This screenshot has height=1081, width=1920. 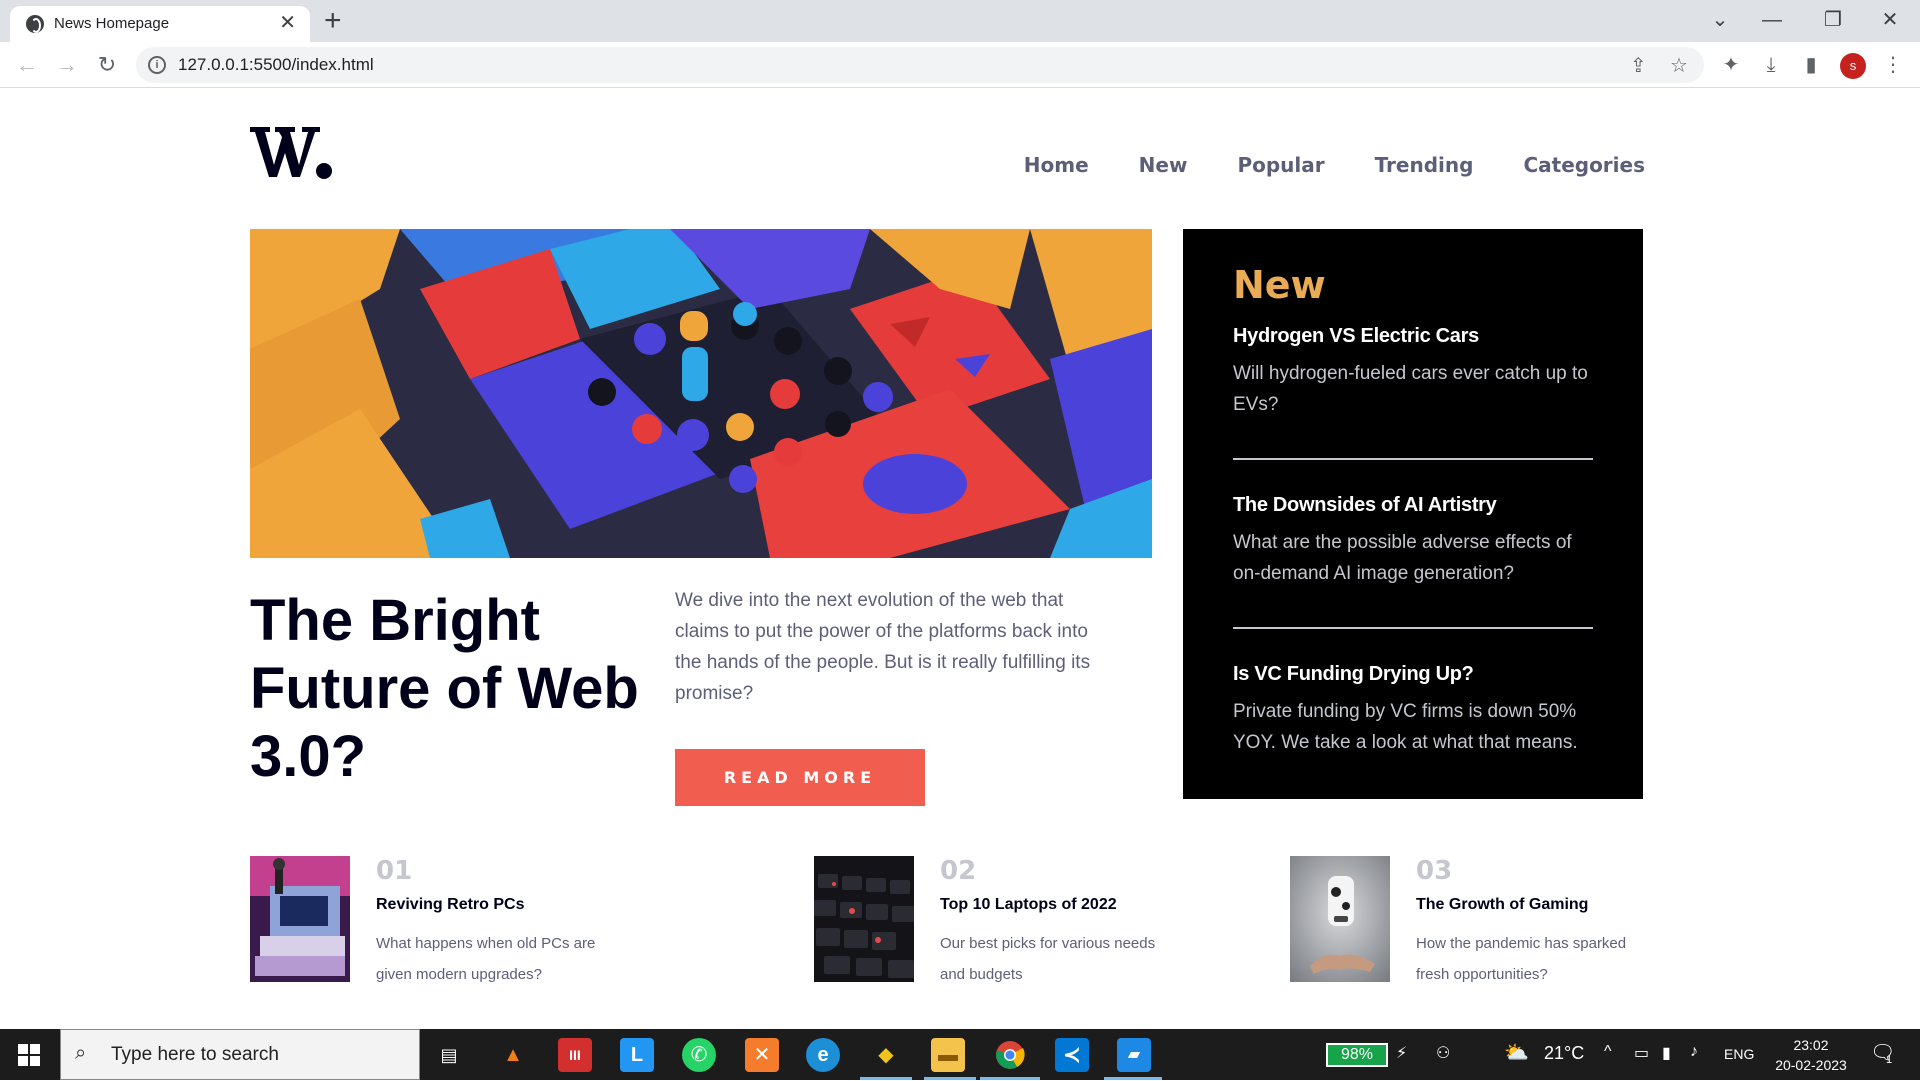 What do you see at coordinates (1134, 1055) in the screenshot?
I see `photos-icon: ▰` at bounding box center [1134, 1055].